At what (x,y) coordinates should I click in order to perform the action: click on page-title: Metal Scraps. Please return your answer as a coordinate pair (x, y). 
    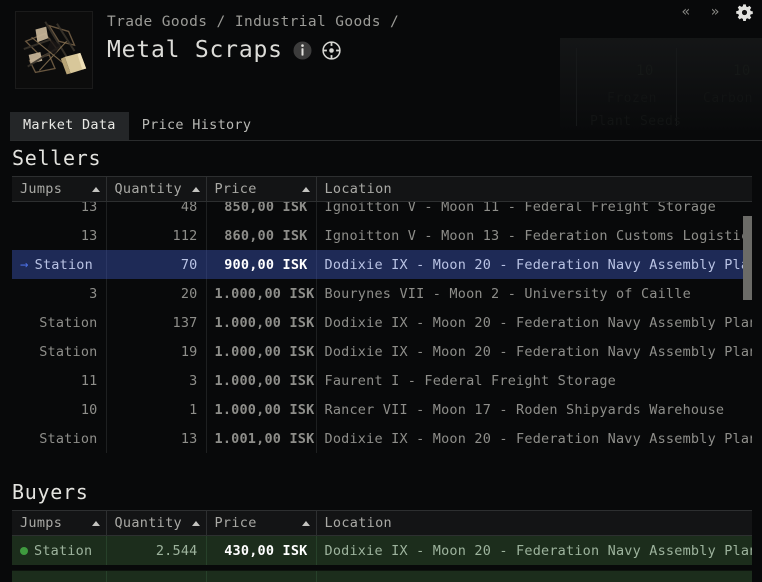
    Looking at the image, I should click on (195, 50).